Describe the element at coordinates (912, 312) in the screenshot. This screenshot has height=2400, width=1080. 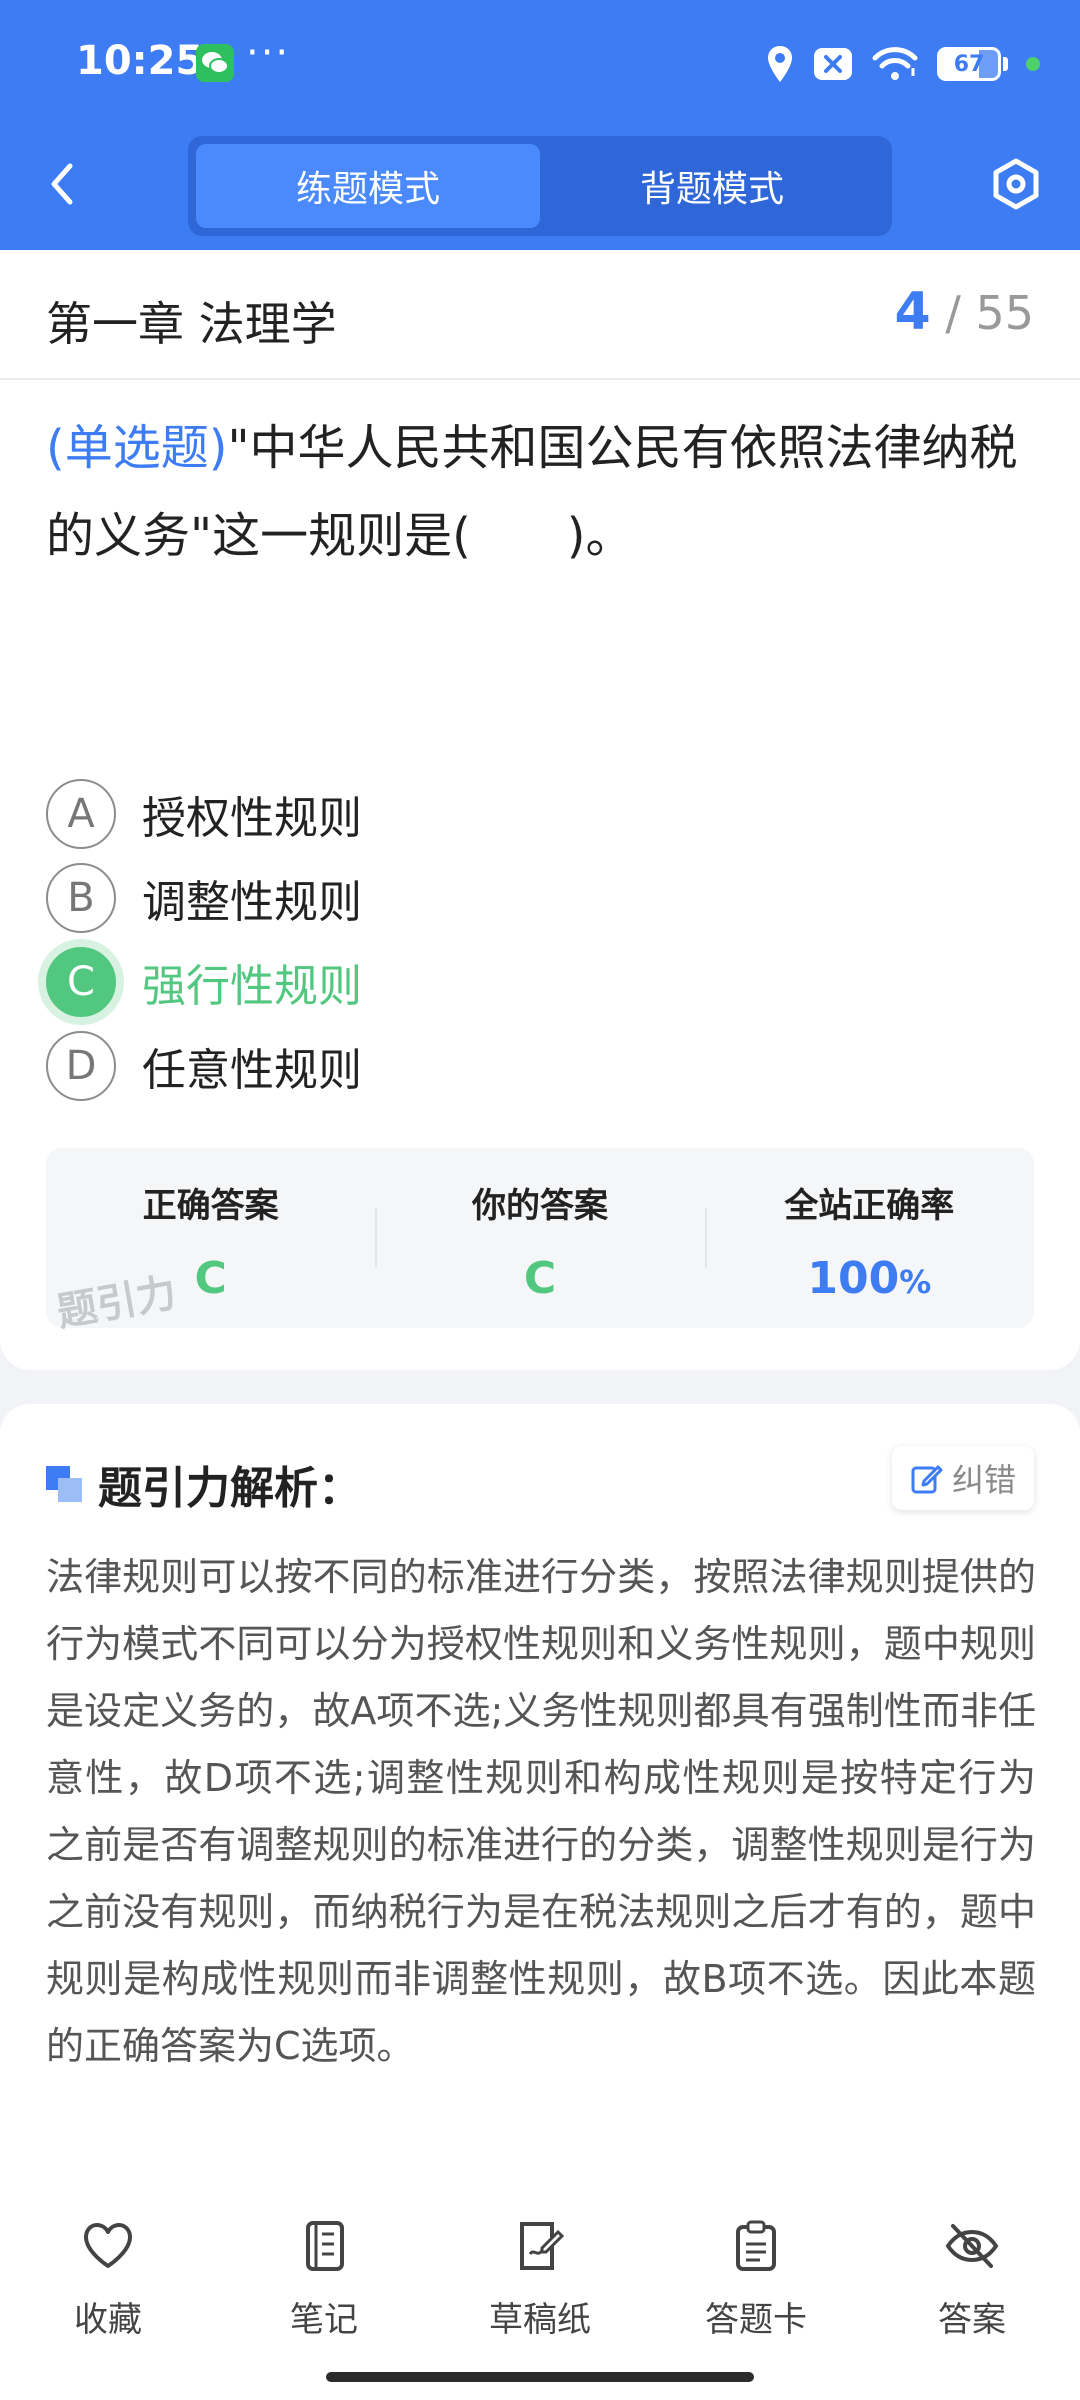
I see `current-question-number: 4` at that location.